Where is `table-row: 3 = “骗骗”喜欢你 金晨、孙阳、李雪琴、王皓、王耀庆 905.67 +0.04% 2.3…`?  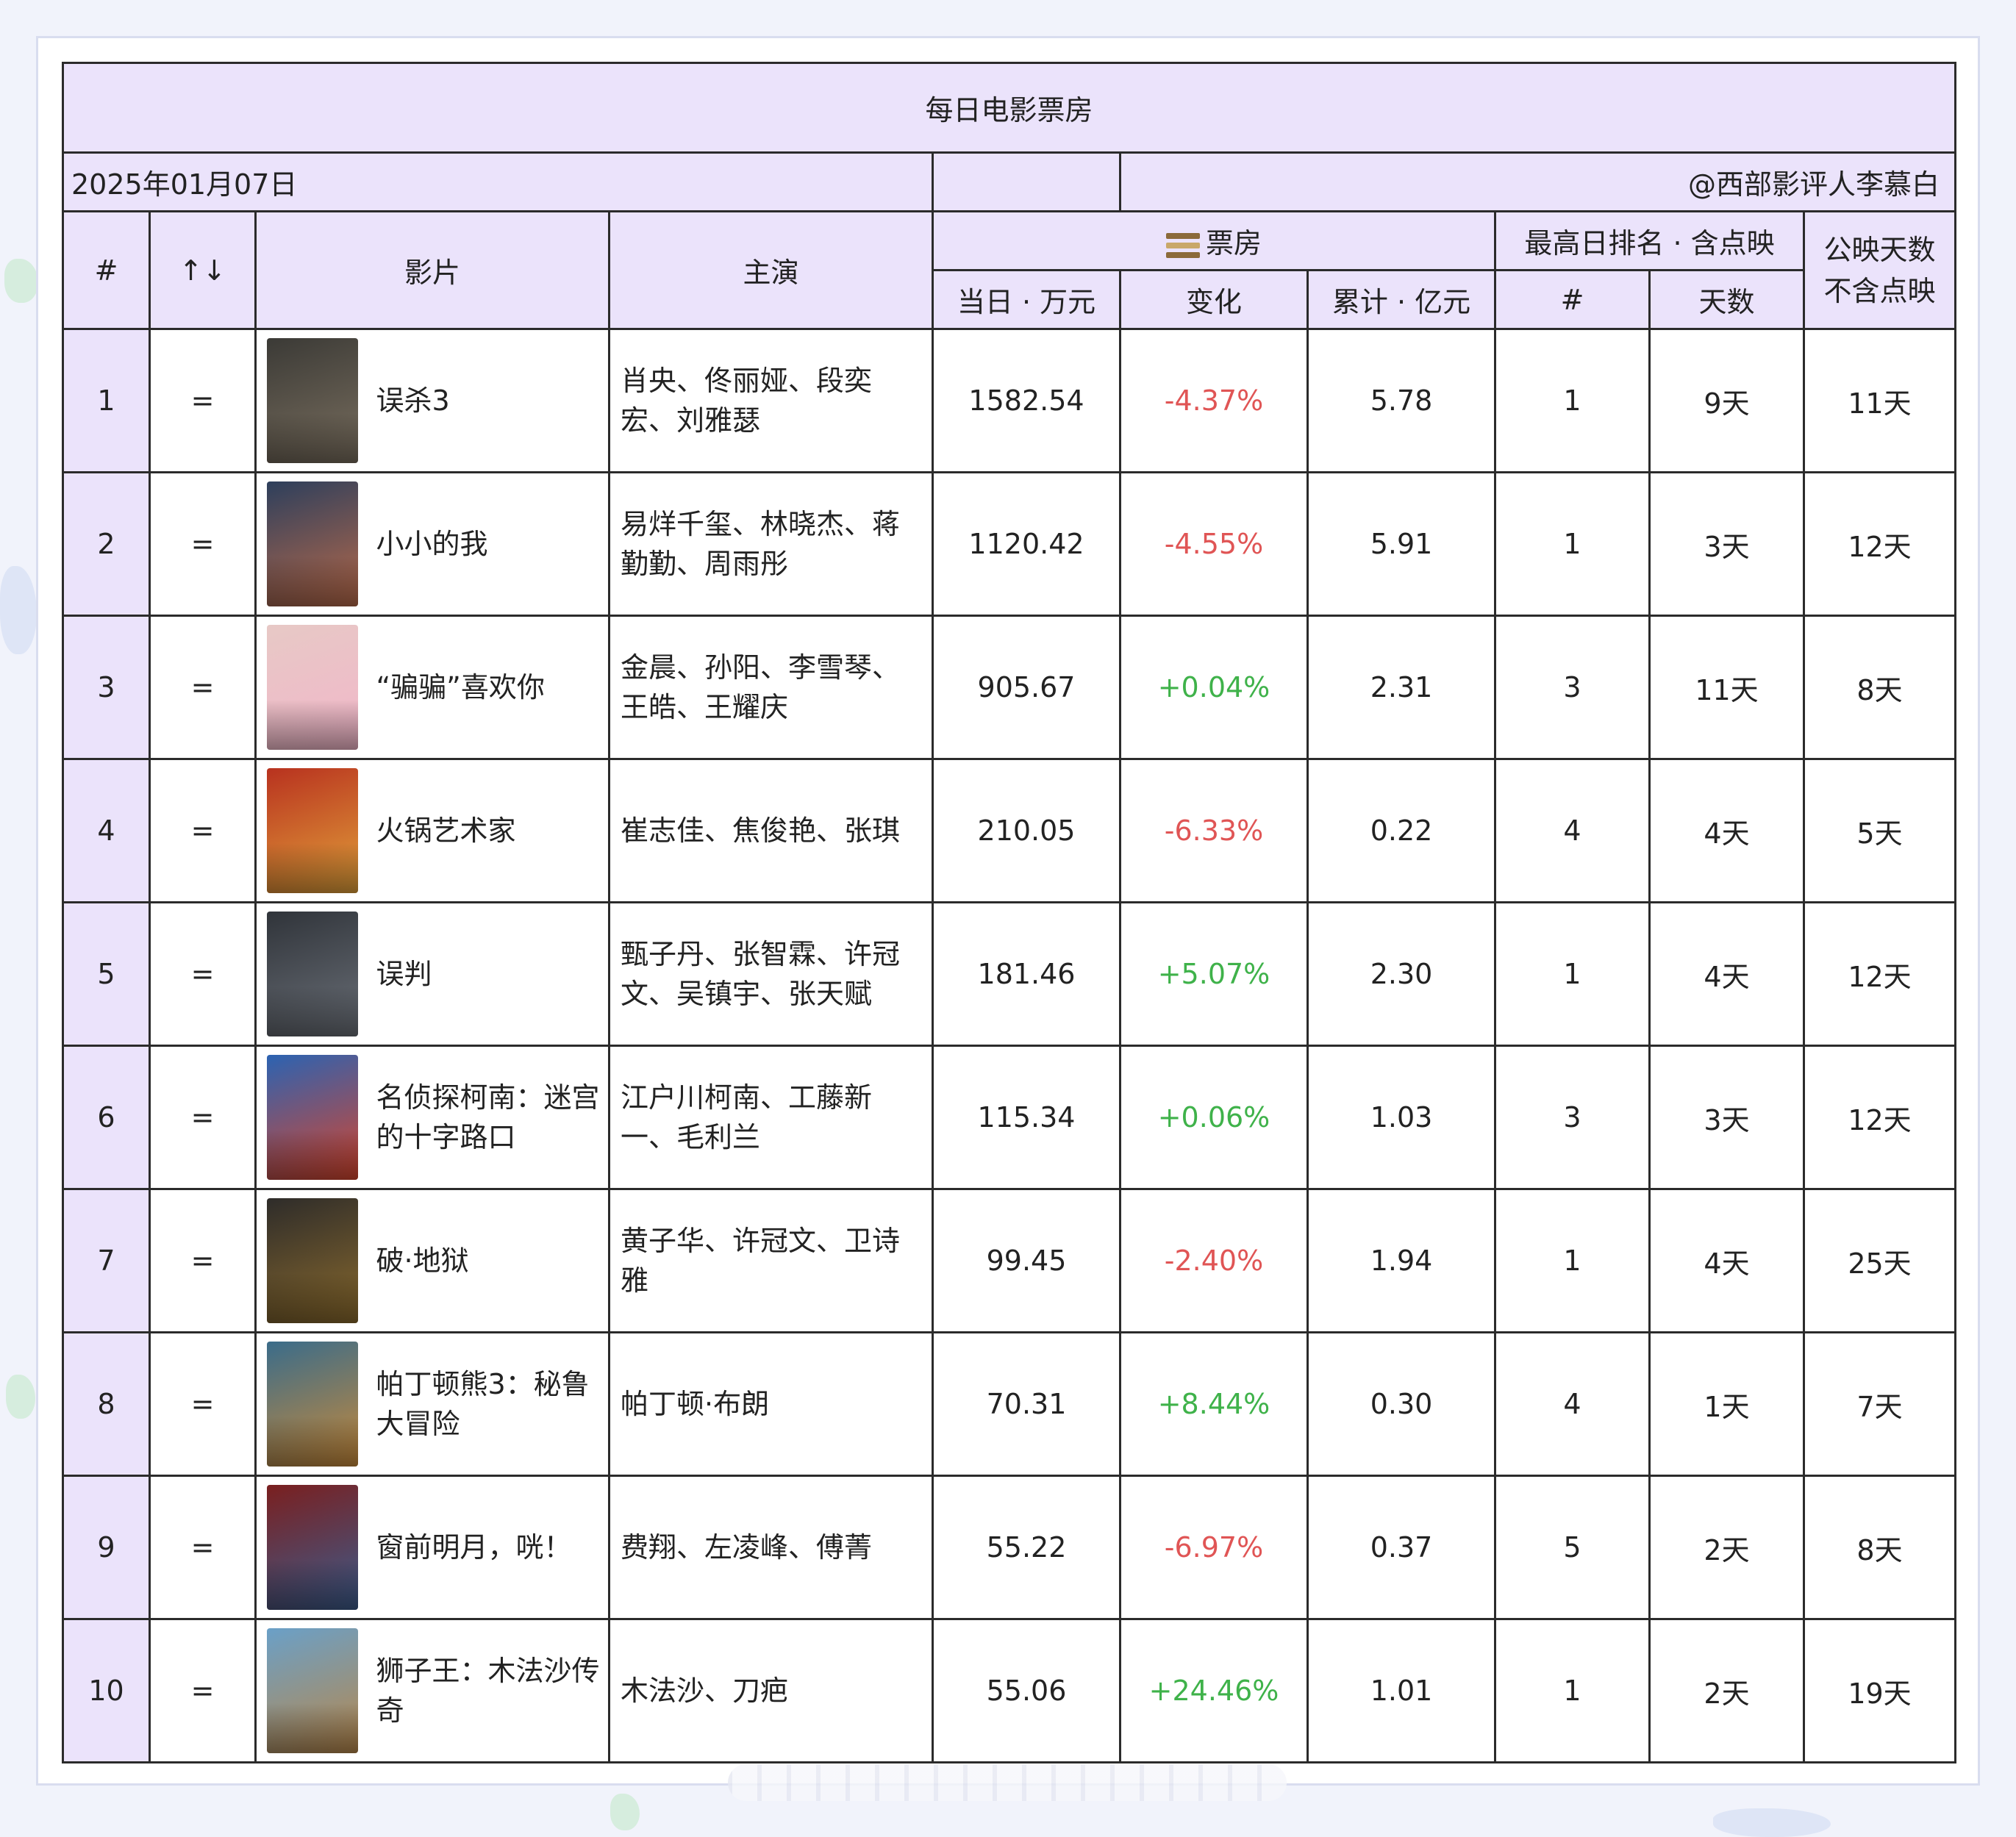
table-row: 3 = “骗骗”喜欢你 金晨、孙阳、李雪琴、王皓、王耀庆 905.67 +0.04% 2.3… is located at coordinates (1010, 687).